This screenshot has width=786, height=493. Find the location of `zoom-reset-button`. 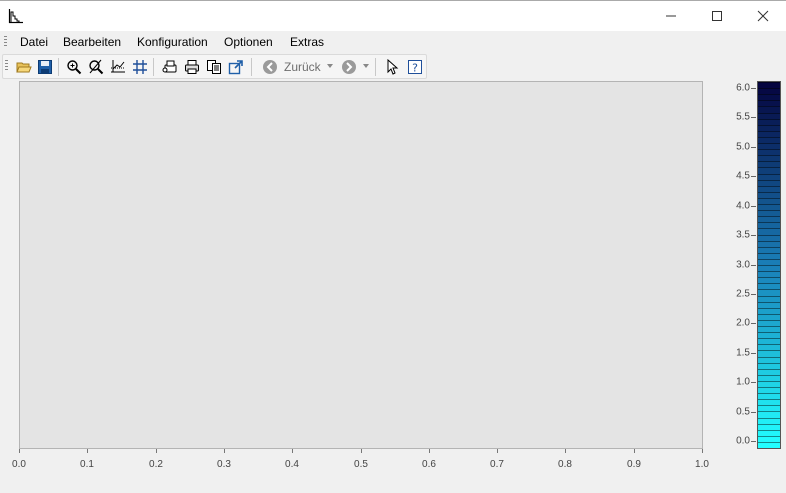

zoom-reset-button is located at coordinates (96, 67).